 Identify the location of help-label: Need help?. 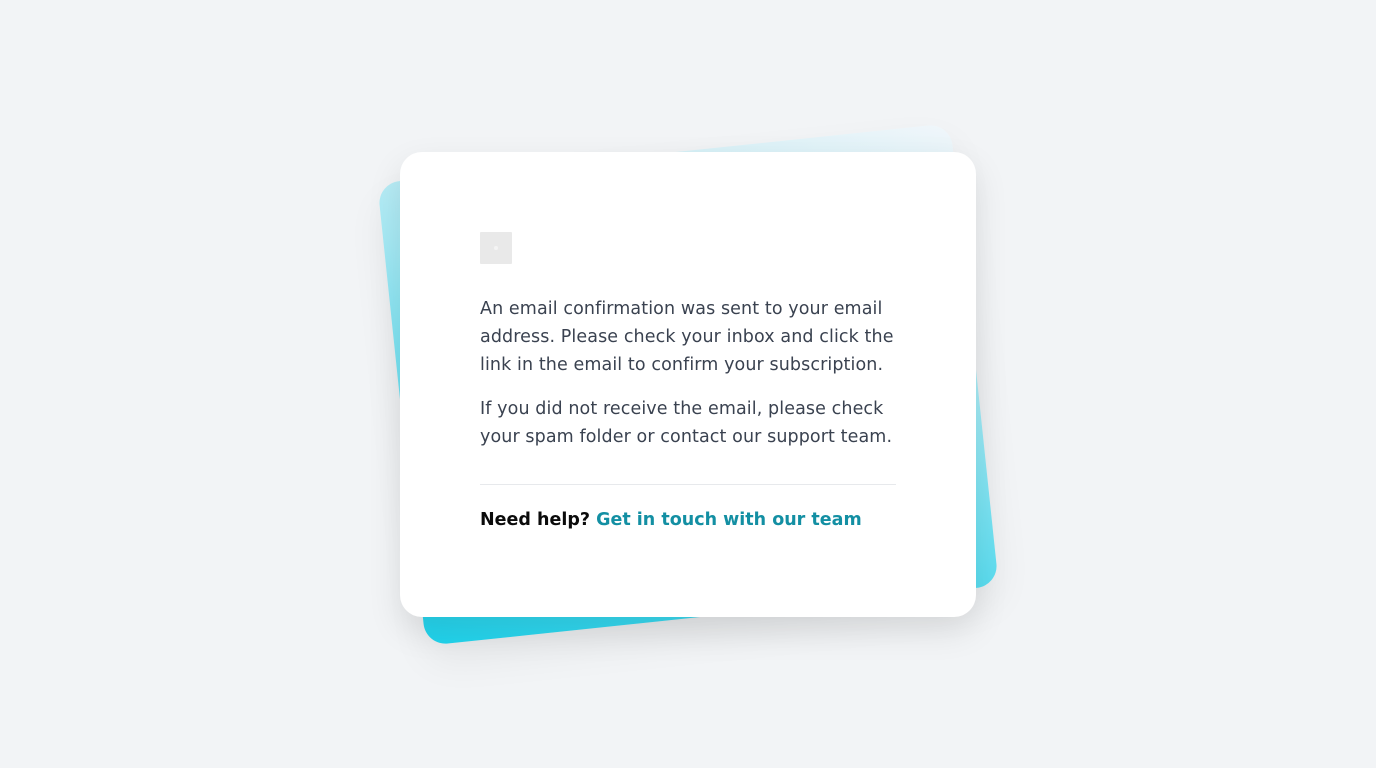
(535, 520).